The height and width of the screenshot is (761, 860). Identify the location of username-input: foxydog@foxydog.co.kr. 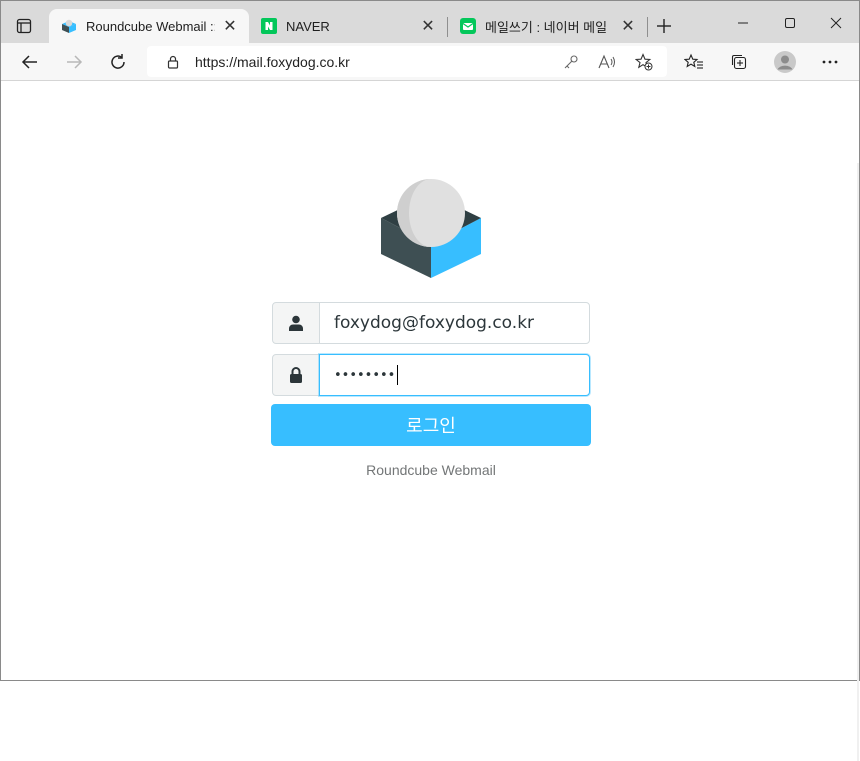
(454, 323).